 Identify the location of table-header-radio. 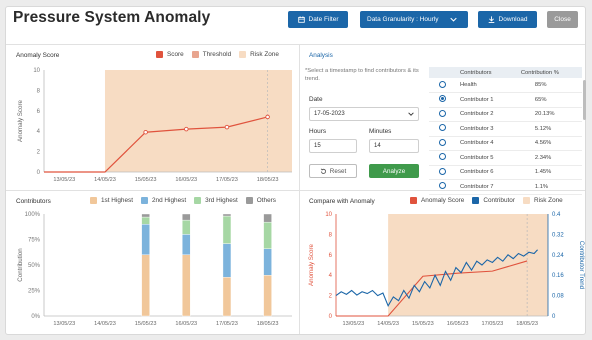
(440, 72).